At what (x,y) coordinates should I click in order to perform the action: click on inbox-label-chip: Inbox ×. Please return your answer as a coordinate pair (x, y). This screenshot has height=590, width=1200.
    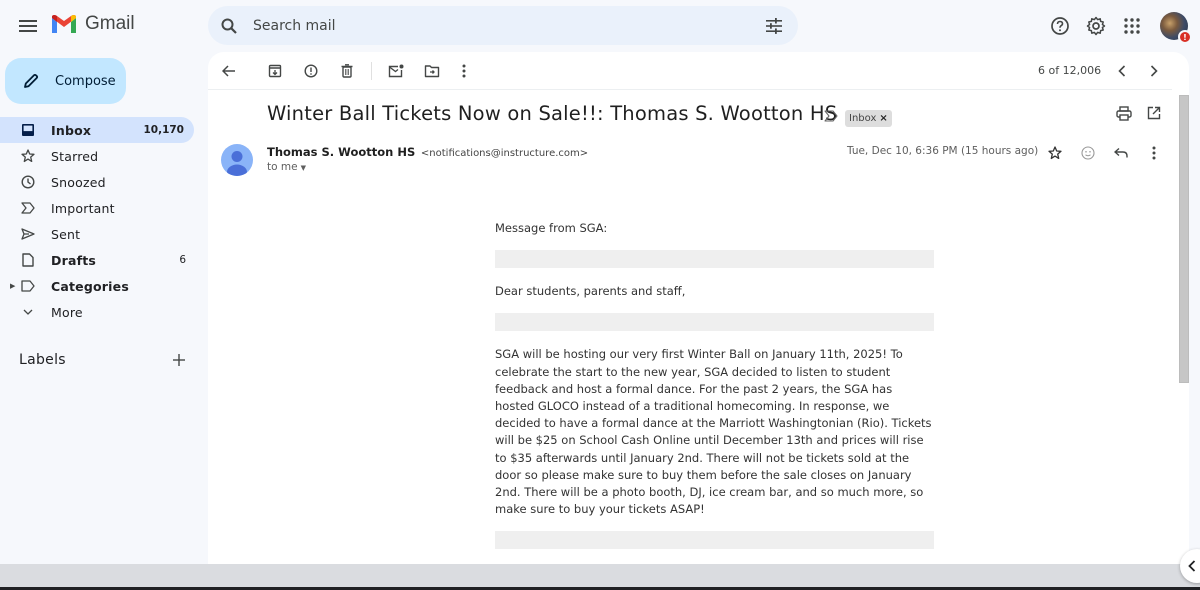
    Looking at the image, I should click on (868, 118).